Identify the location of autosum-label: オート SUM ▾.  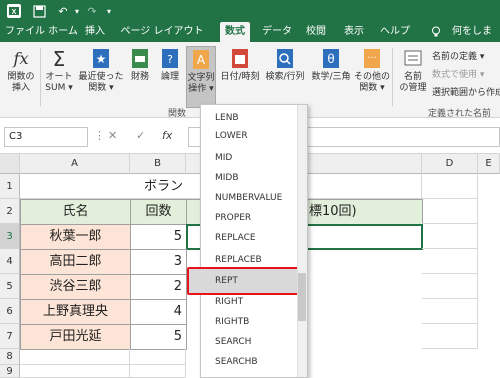
(59, 82).